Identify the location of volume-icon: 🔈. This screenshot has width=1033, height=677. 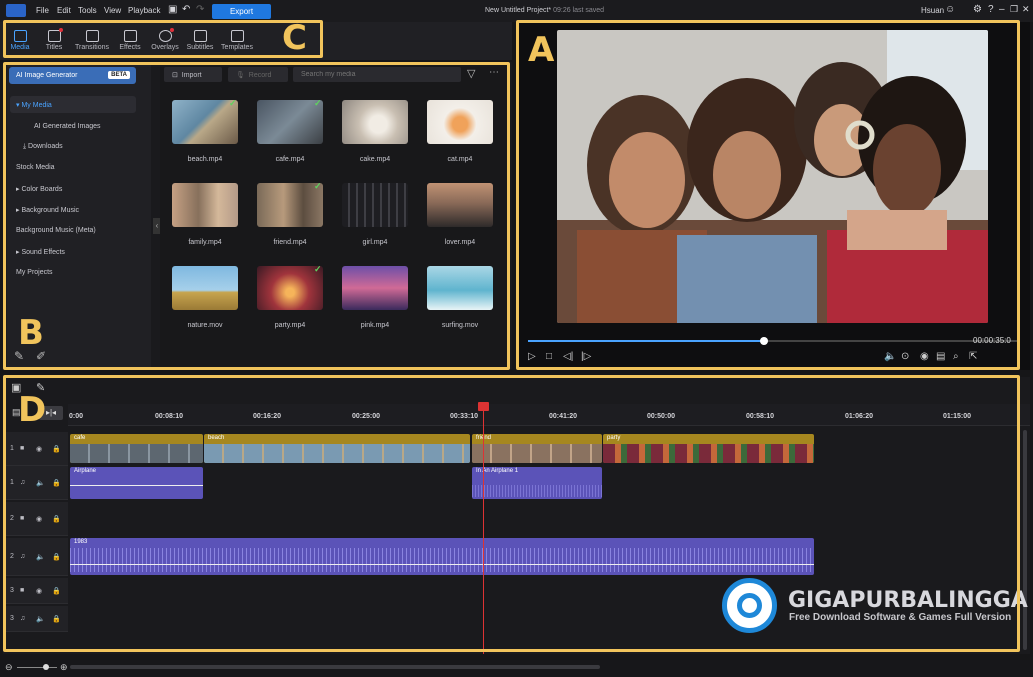
(890, 356).